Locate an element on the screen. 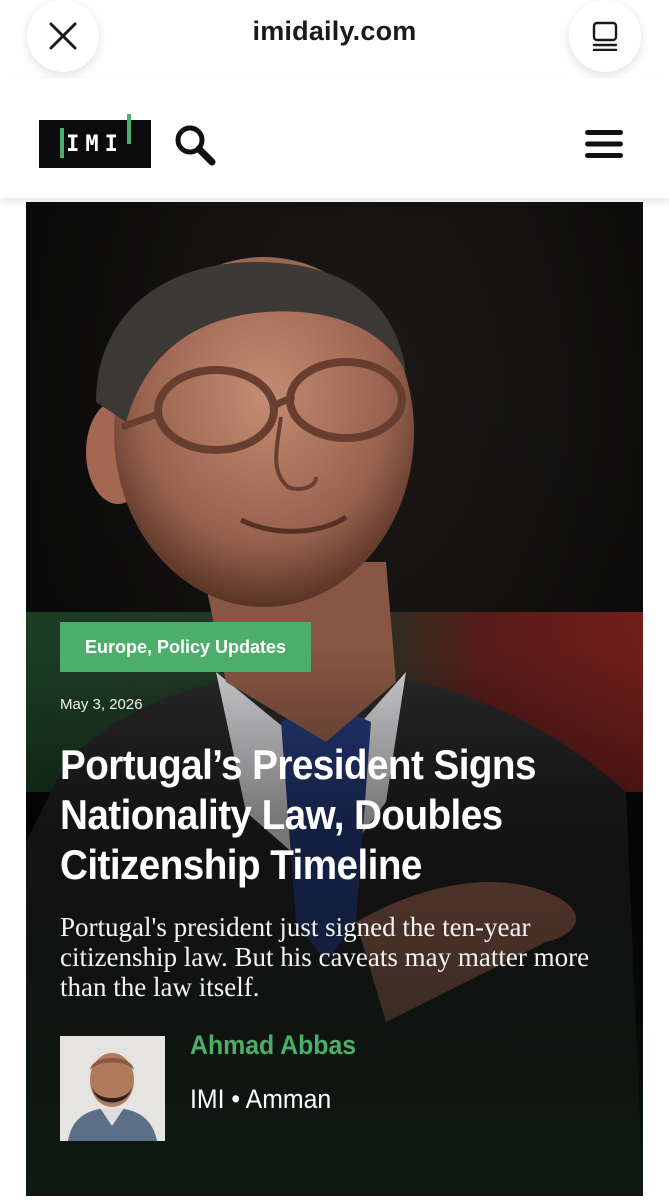  author-name: Ahmad Abbas is located at coordinates (273, 1045).